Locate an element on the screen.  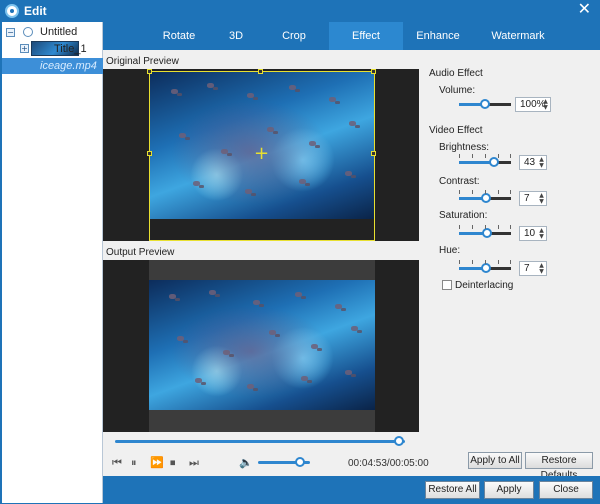
brightness-ticks is located at coordinates (485, 156).